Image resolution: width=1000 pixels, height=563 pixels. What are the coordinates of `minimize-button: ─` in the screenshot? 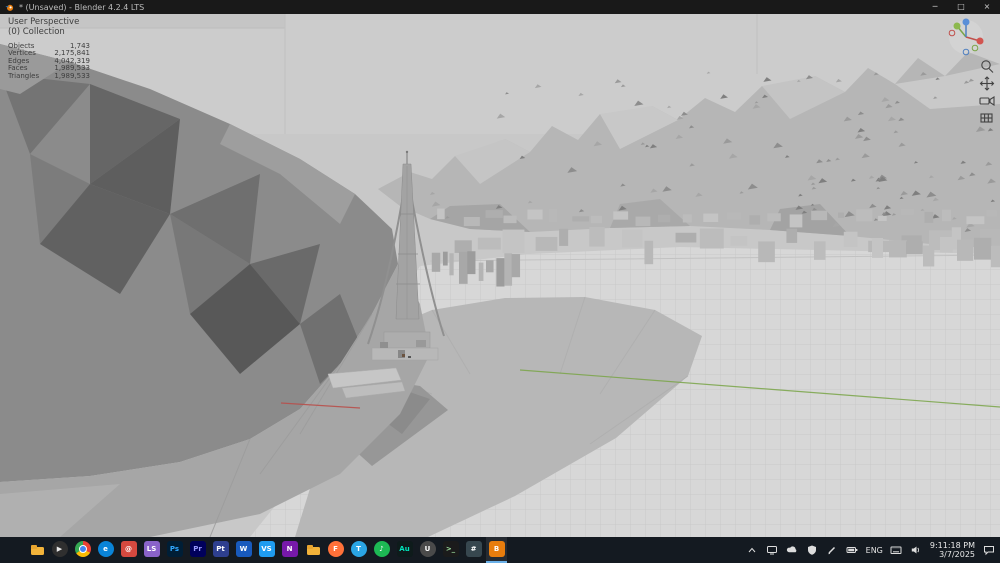 It's located at (935, 7).